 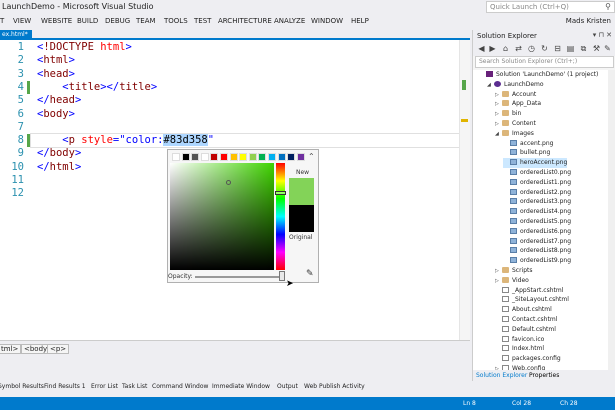 What do you see at coordinates (301, 218) in the screenshot?
I see `original-color-swatch` at bounding box center [301, 218].